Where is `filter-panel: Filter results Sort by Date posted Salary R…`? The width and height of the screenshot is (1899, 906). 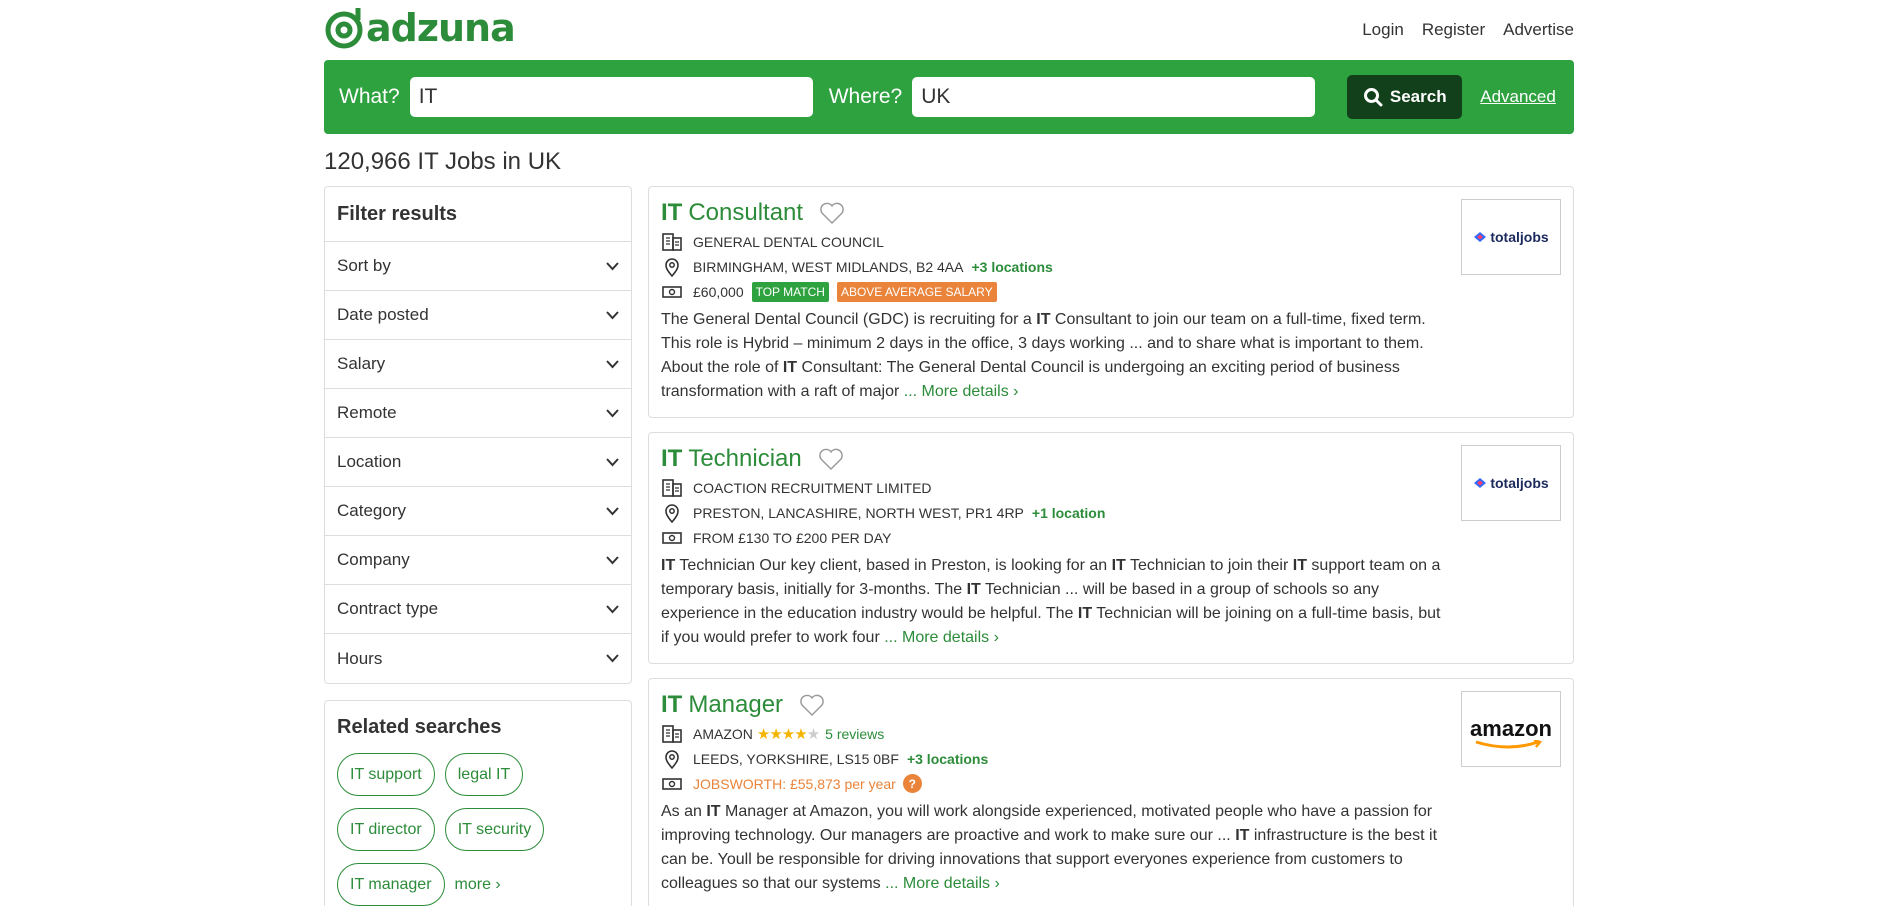
filter-panel: Filter results Sort by Date posted Salary R… is located at coordinates (478, 435).